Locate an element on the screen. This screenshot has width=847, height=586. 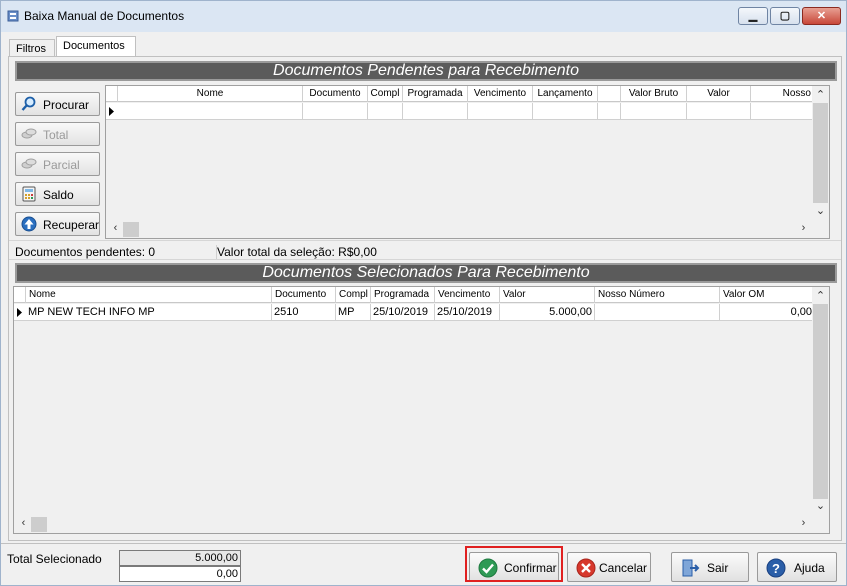
confirmar-focus-highlight is located at coordinates (514, 564).